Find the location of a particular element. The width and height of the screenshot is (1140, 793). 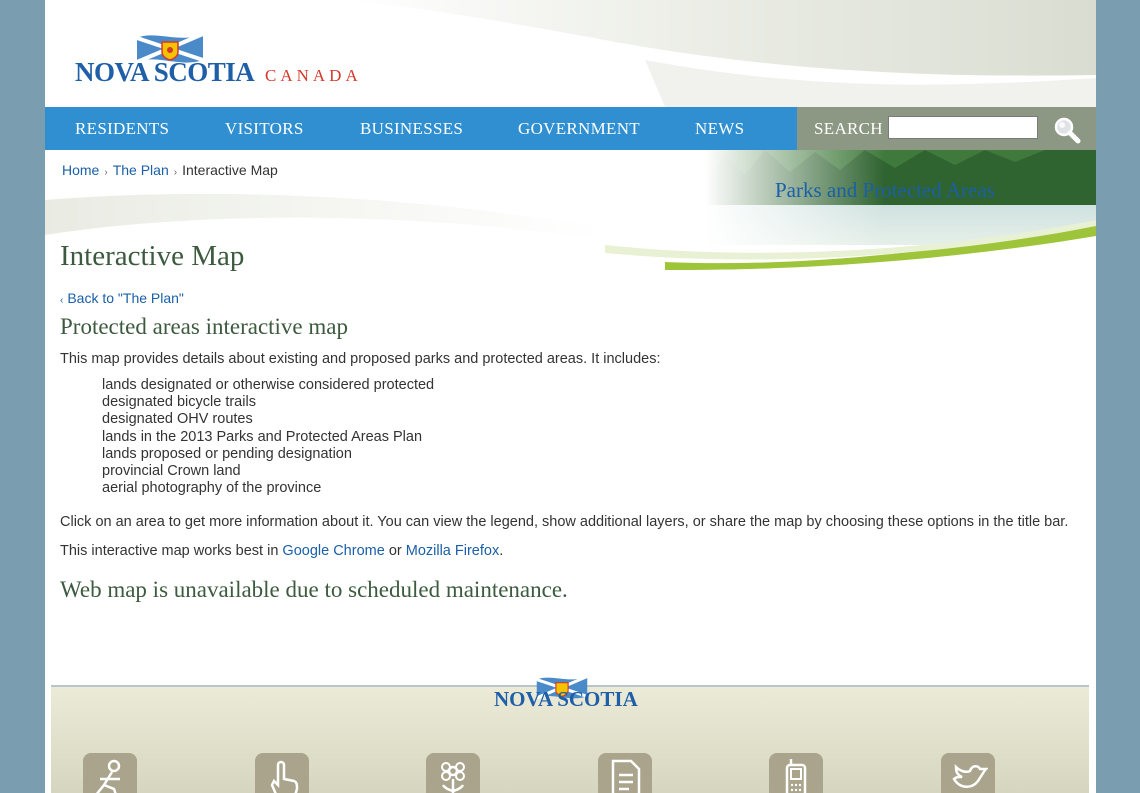

section-title: Parks and Protected Areas is located at coordinates (885, 190).